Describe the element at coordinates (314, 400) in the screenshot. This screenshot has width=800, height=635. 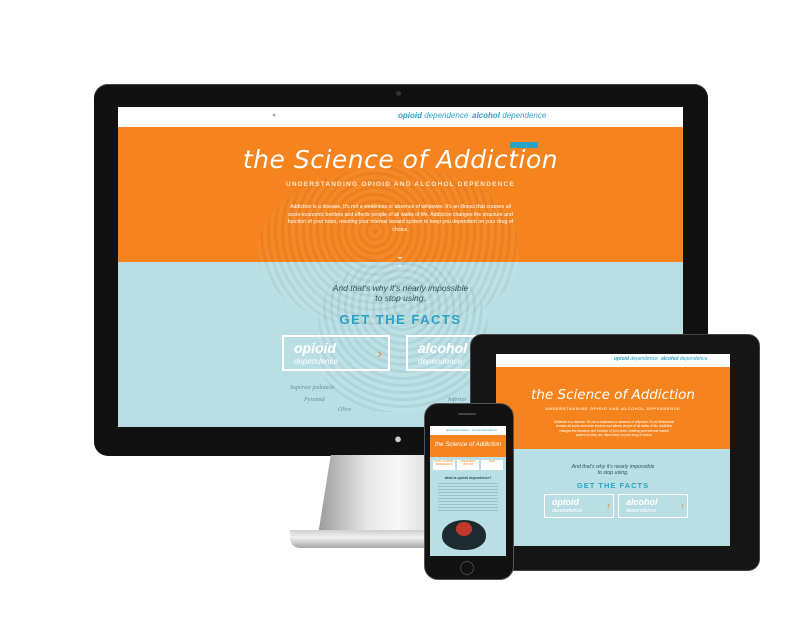
I see `brain-label: Pyramid` at that location.